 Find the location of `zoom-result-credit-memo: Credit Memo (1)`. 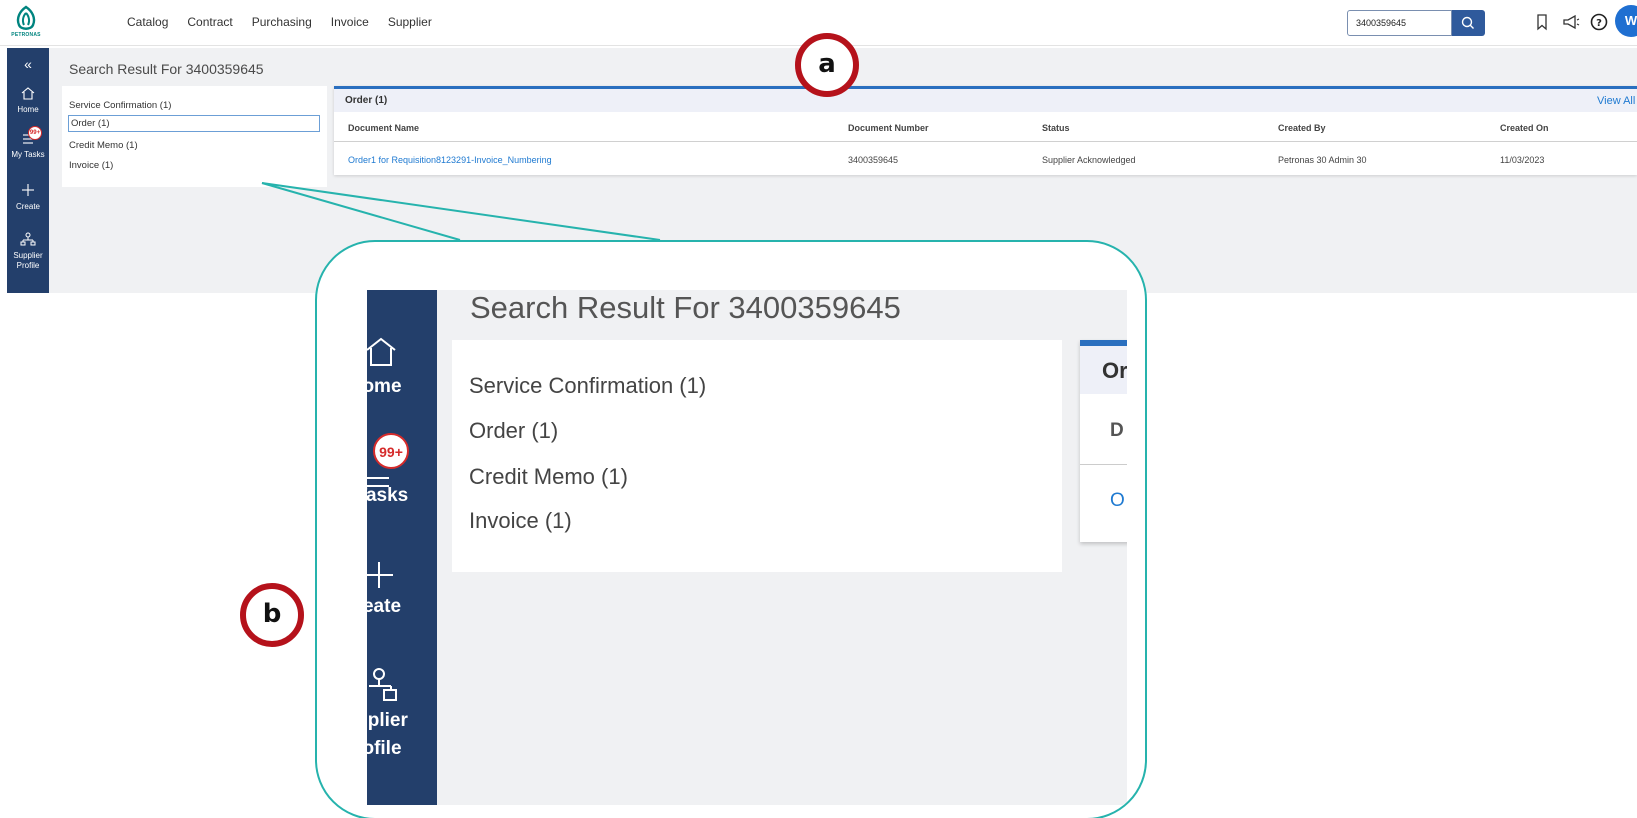

zoom-result-credit-memo: Credit Memo (1) is located at coordinates (548, 476).